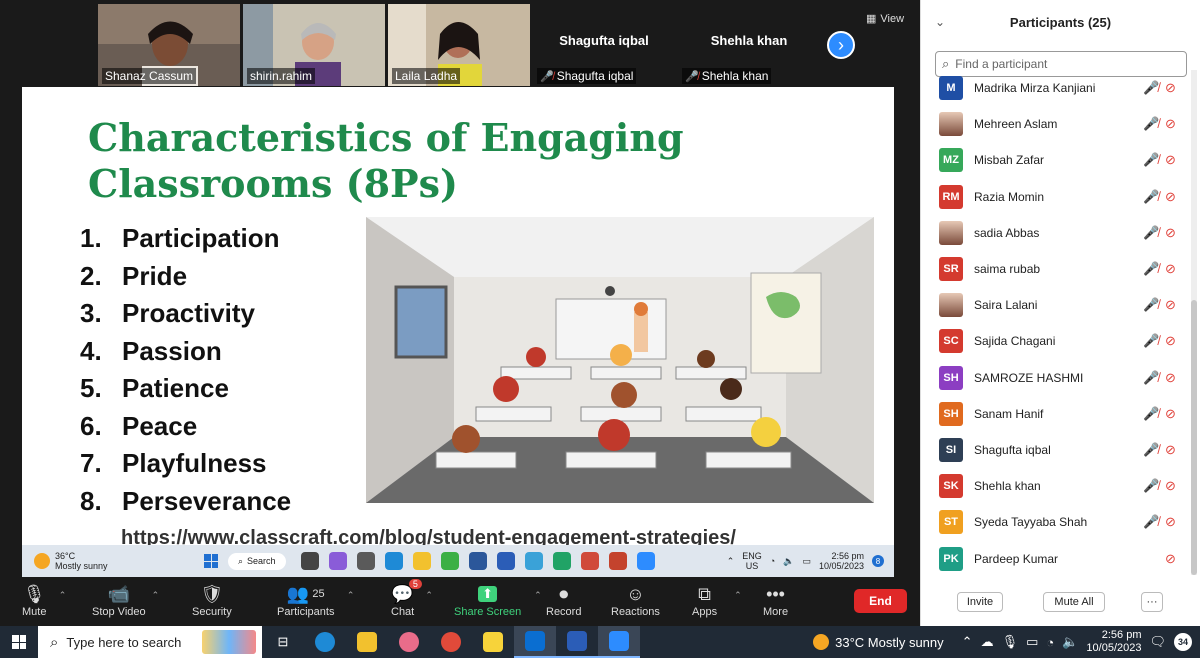  Describe the element at coordinates (451, 642) in the screenshot. I see `chrome-app` at that location.